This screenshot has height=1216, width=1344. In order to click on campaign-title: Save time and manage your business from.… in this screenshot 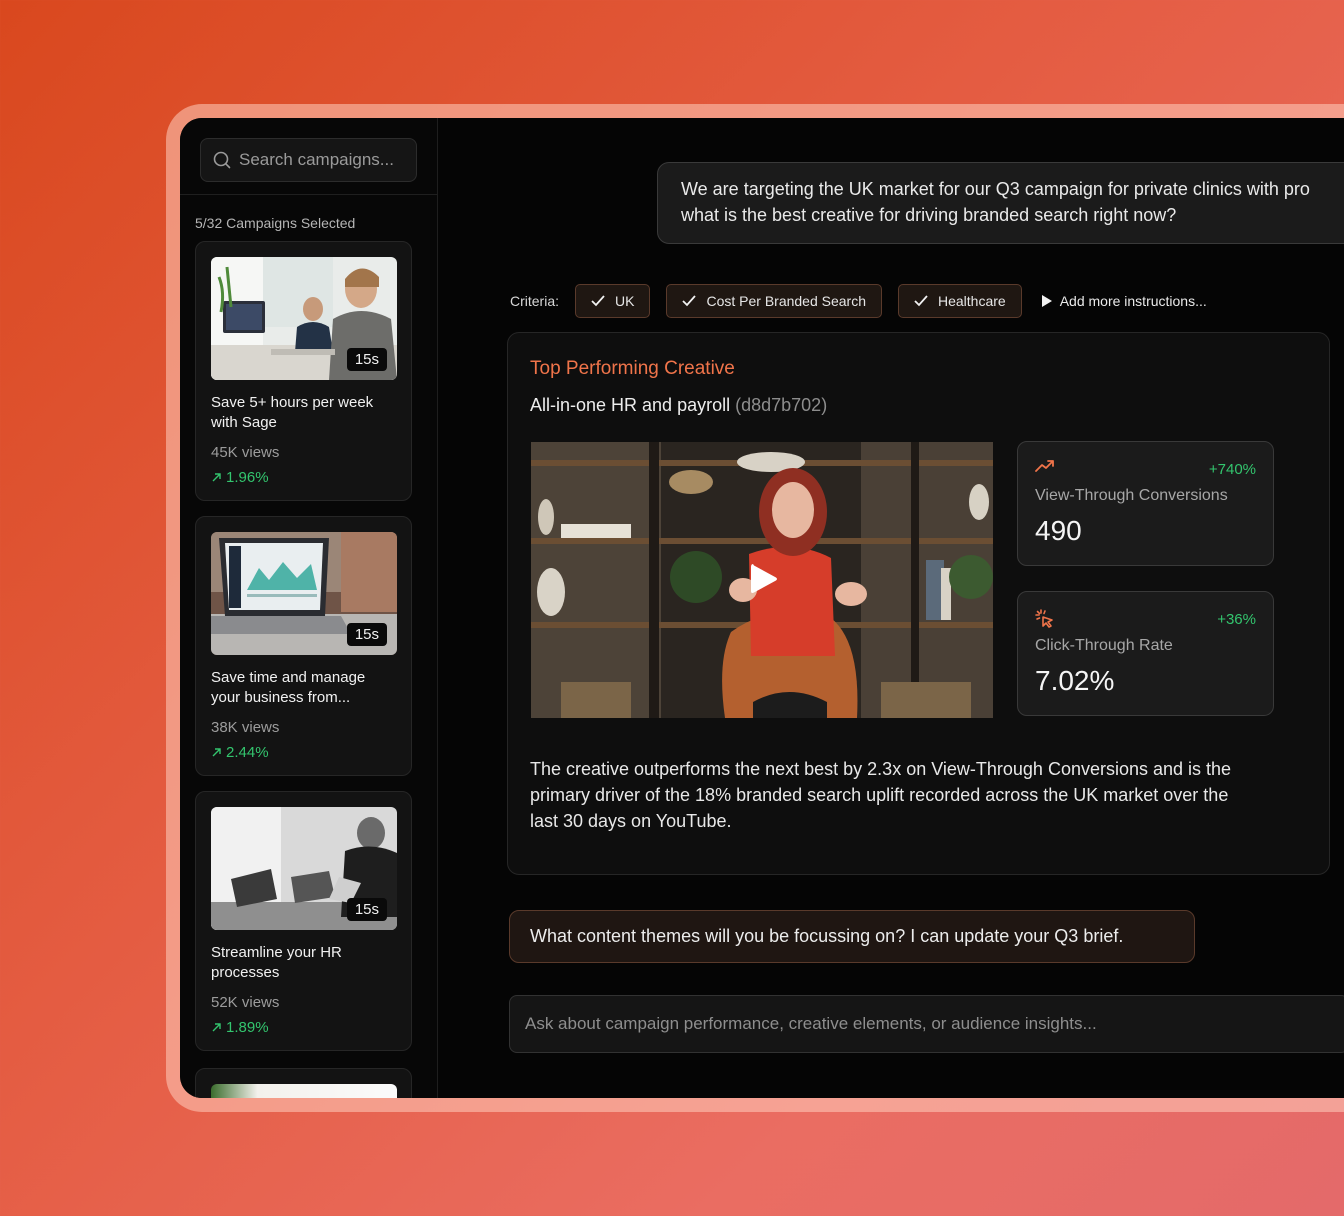, I will do `click(288, 687)`.